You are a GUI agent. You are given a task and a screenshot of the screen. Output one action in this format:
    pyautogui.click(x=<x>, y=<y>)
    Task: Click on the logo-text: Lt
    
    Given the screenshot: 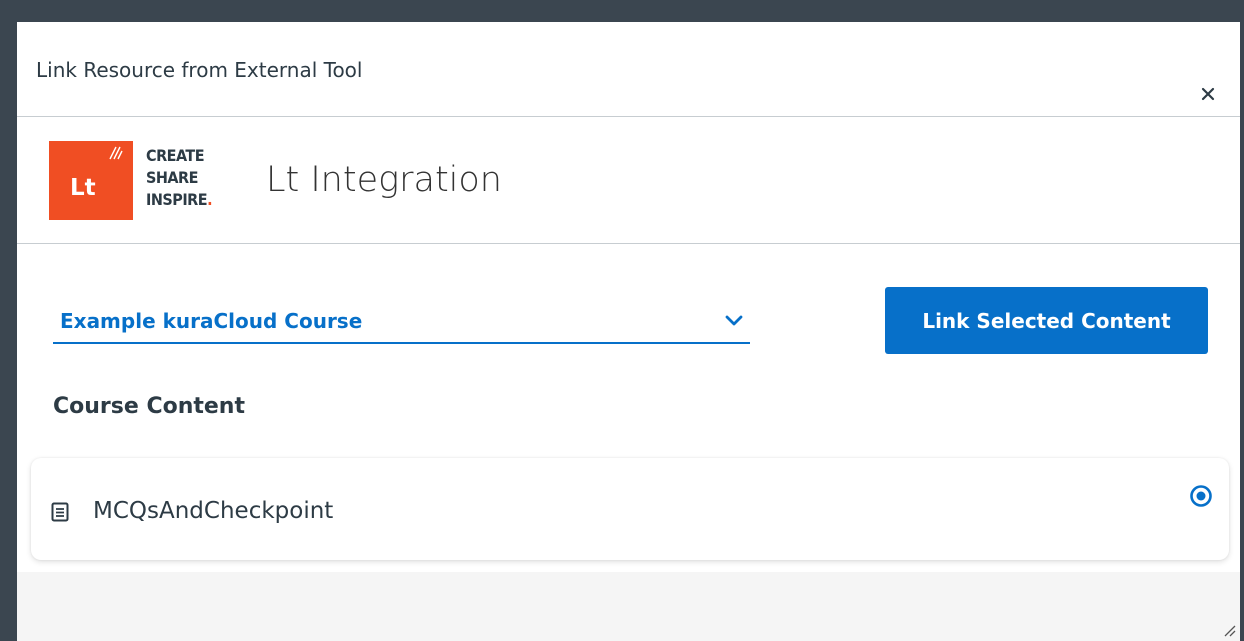 What is the action you would take?
    pyautogui.click(x=83, y=188)
    